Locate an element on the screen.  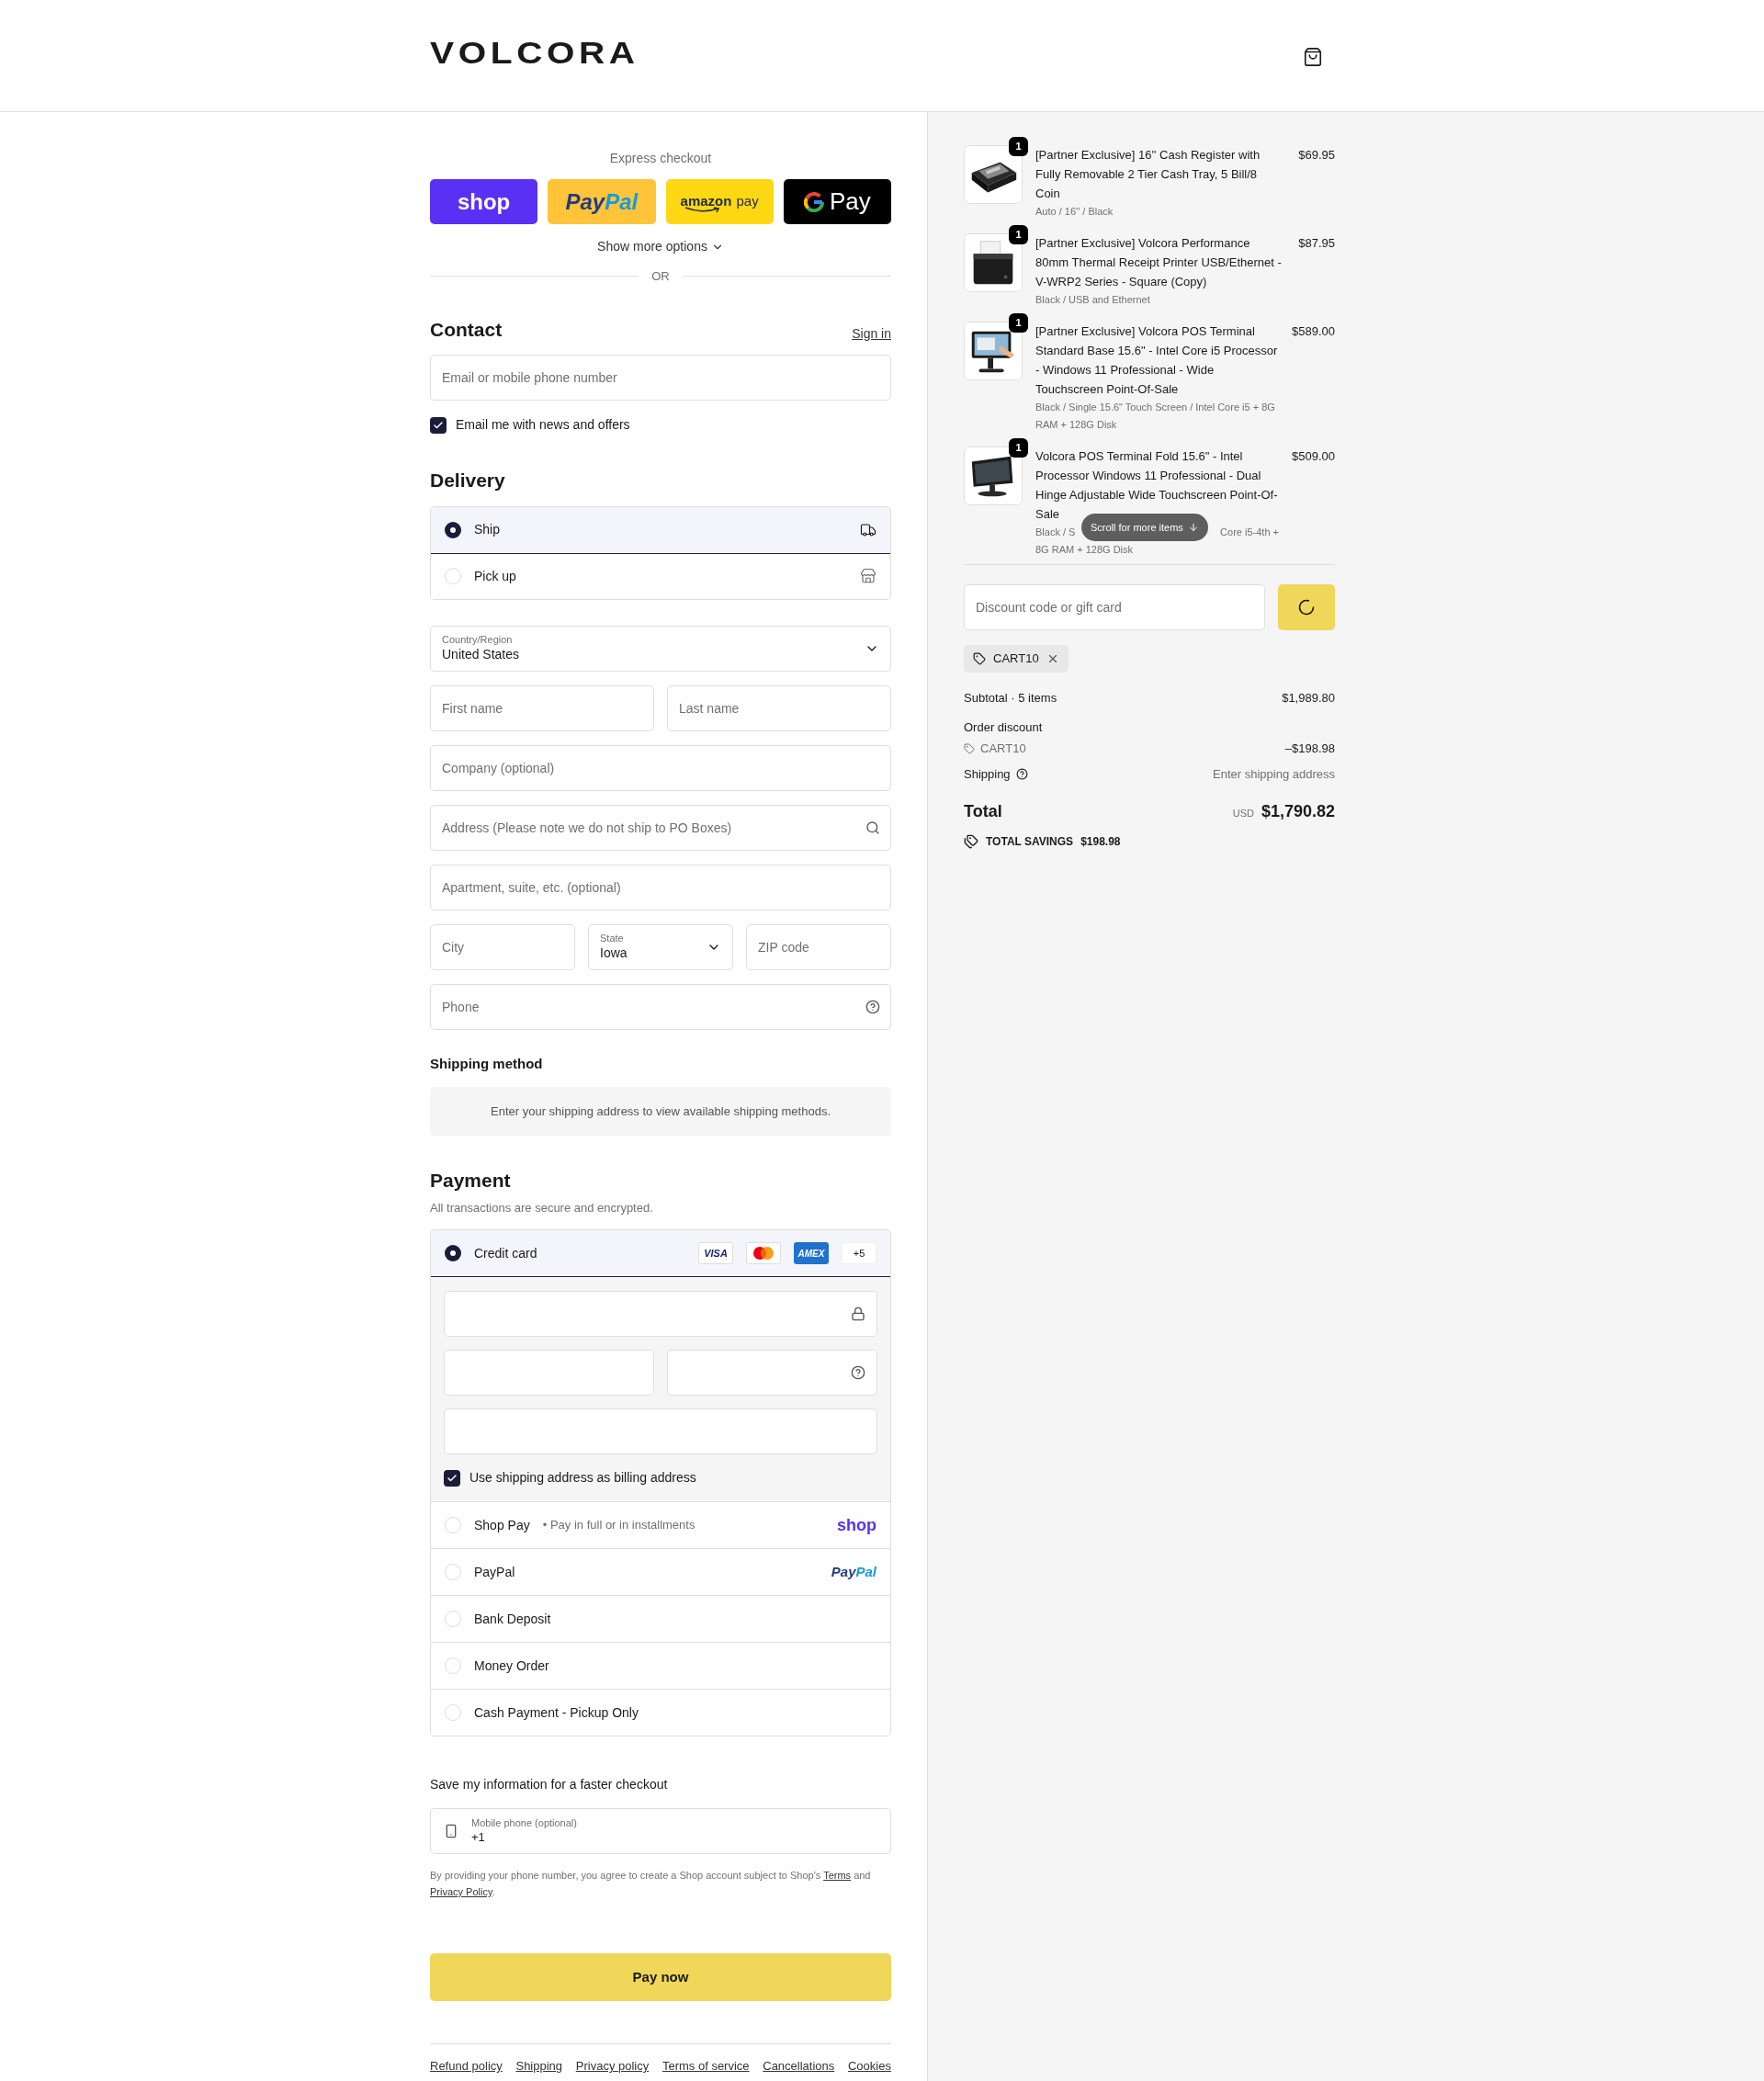
product-price: $87.95 is located at coordinates (1316, 243).